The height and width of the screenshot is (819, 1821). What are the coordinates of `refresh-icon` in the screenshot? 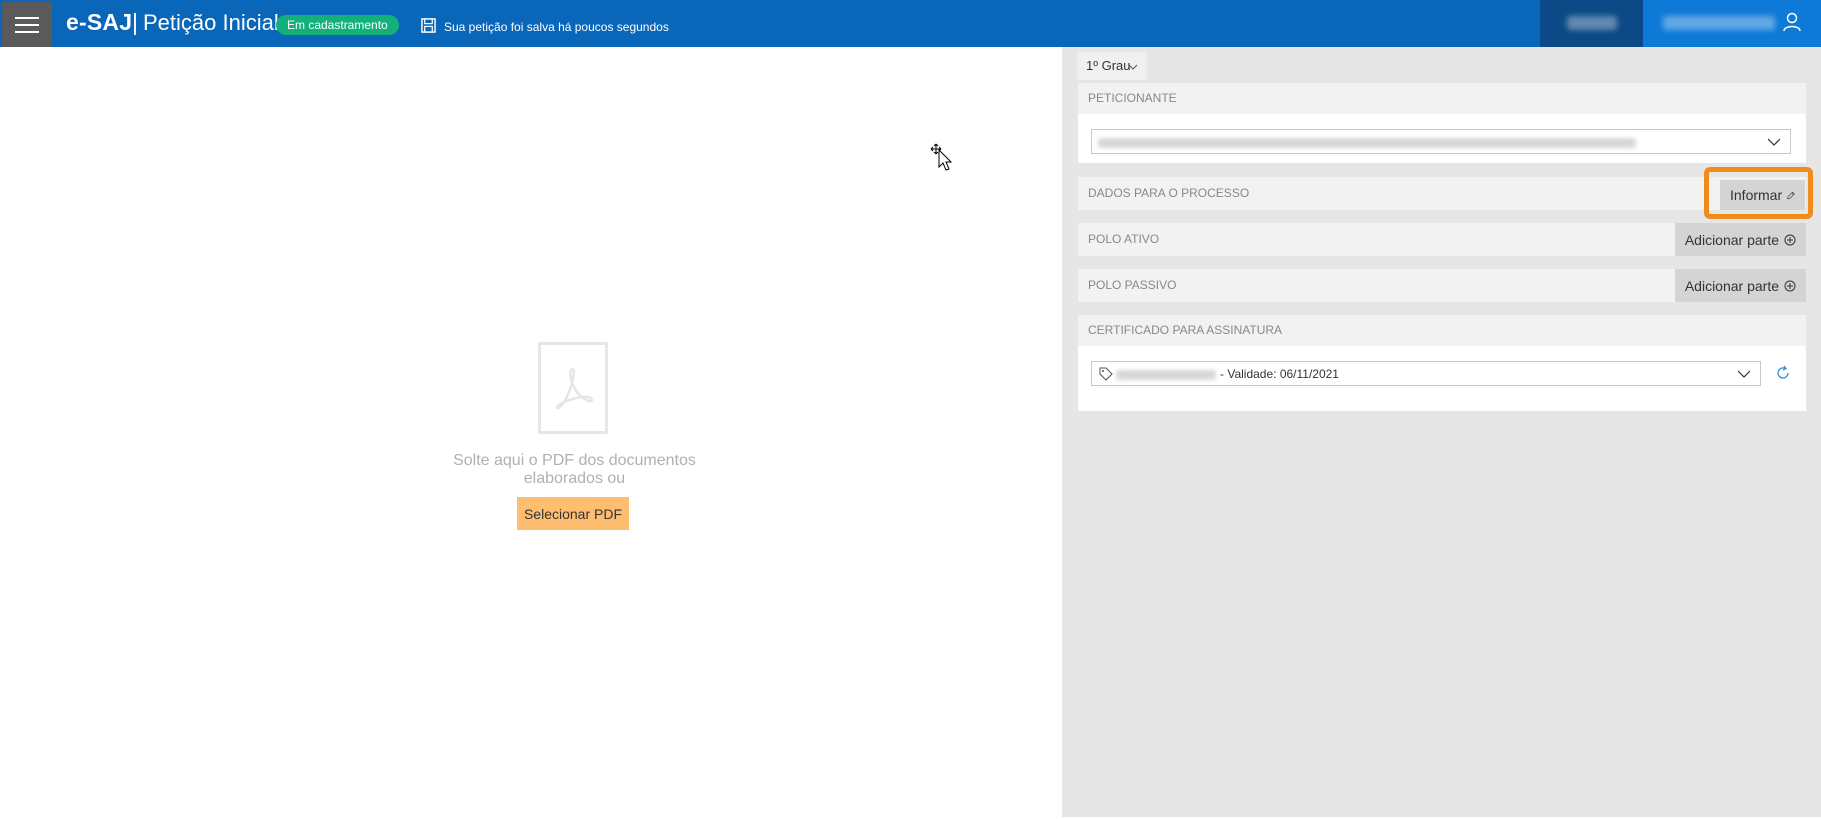 It's located at (1783, 373).